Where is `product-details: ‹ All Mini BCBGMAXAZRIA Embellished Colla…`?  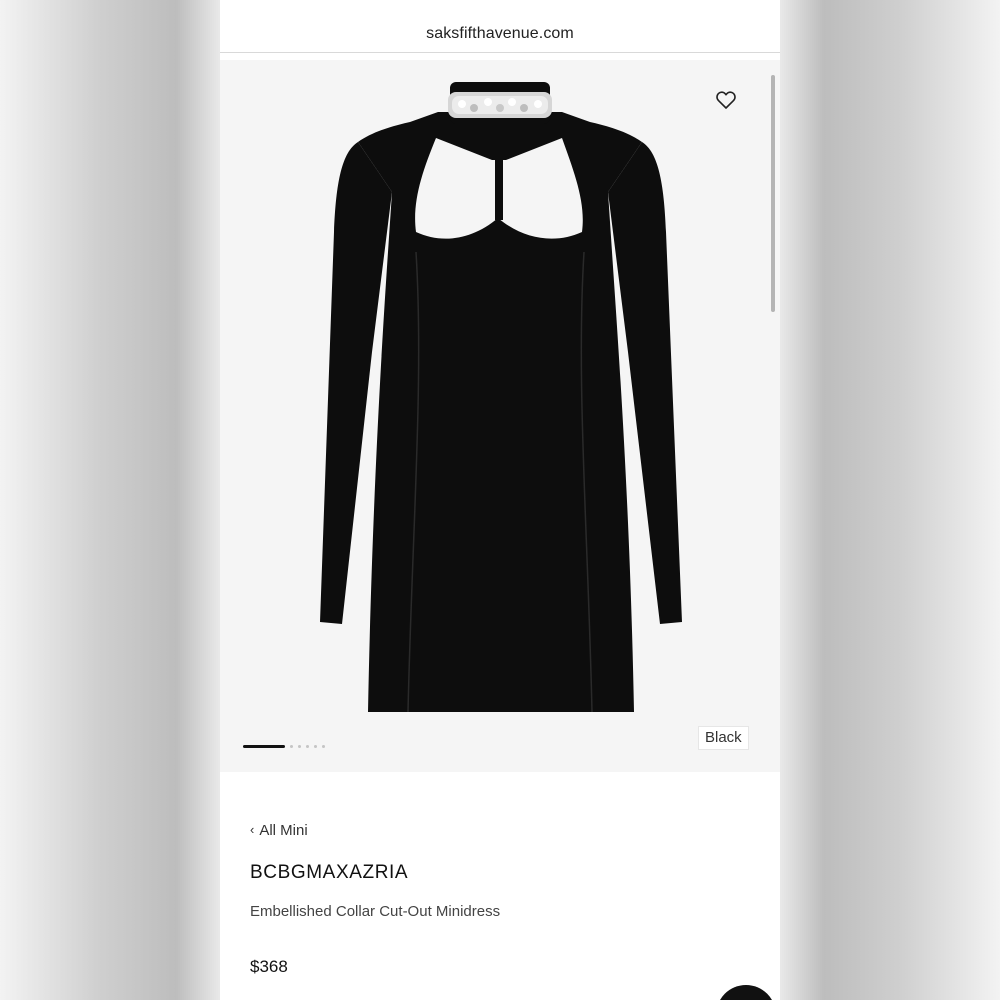 product-details: ‹ All Mini BCBGMAXAZRIA Embellished Colla… is located at coordinates (500, 886).